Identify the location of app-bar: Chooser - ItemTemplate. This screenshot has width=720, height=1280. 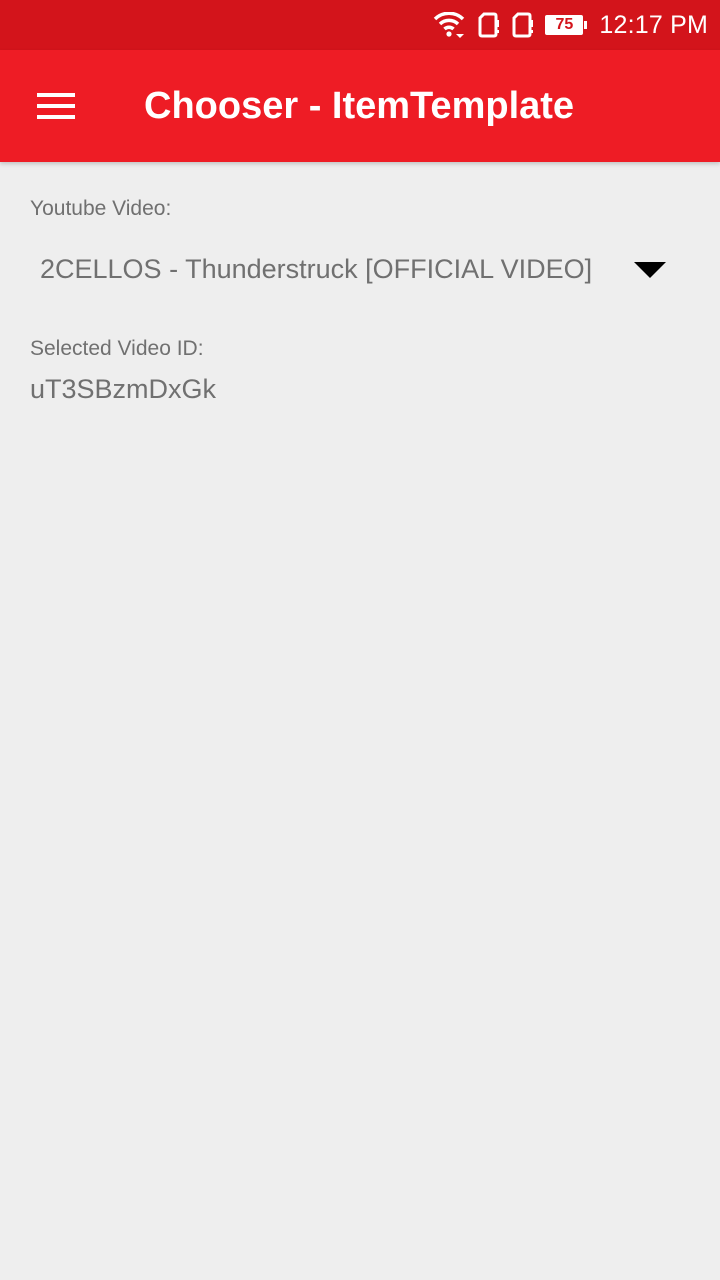
(360, 106).